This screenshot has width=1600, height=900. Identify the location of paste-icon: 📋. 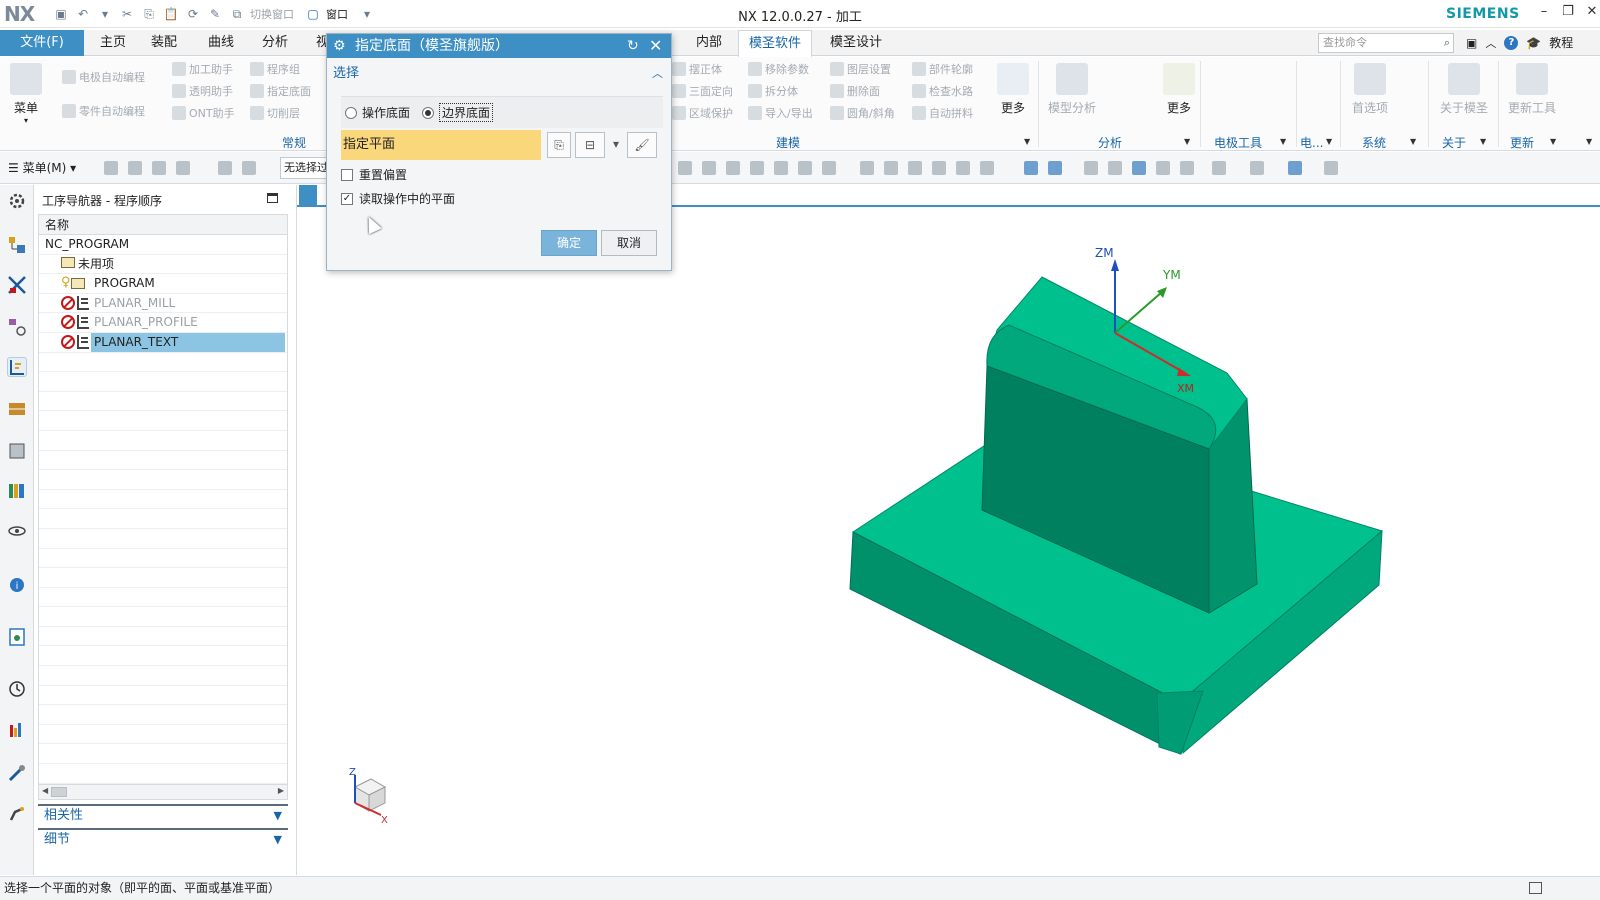
(171, 14).